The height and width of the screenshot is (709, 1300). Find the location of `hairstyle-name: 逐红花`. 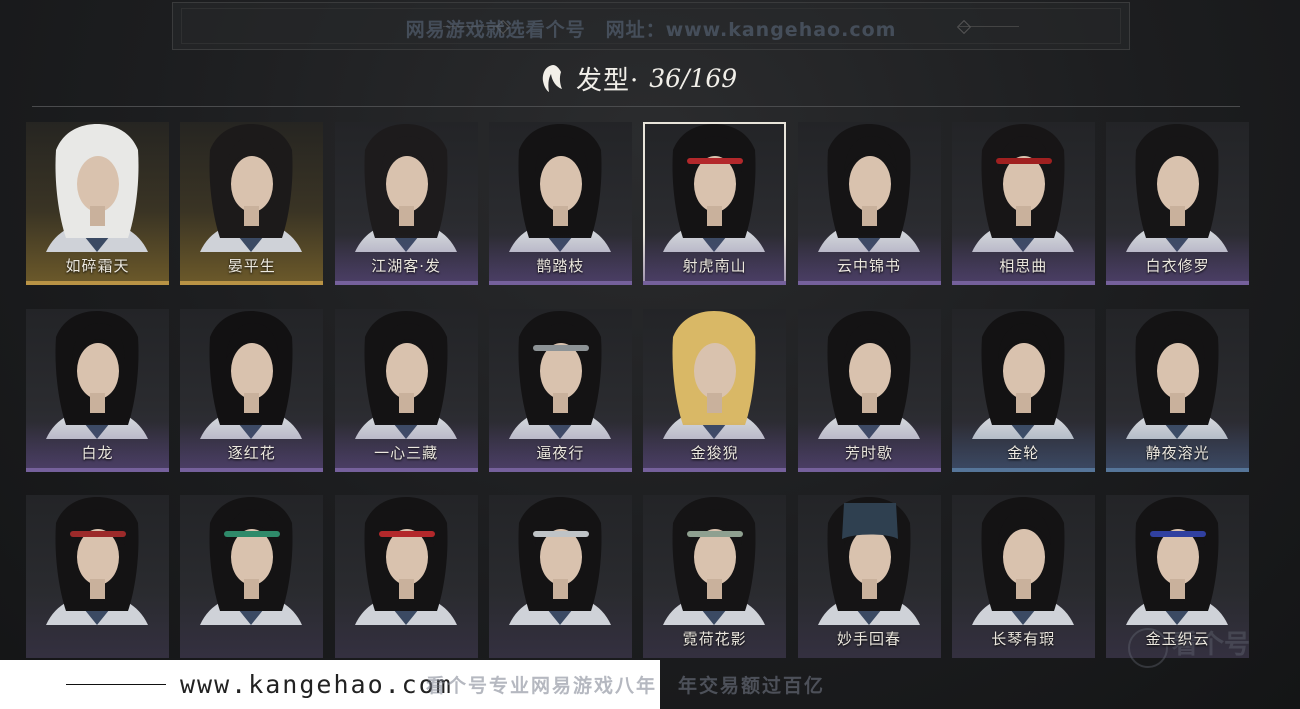

hairstyle-name: 逐红花 is located at coordinates (251, 452).